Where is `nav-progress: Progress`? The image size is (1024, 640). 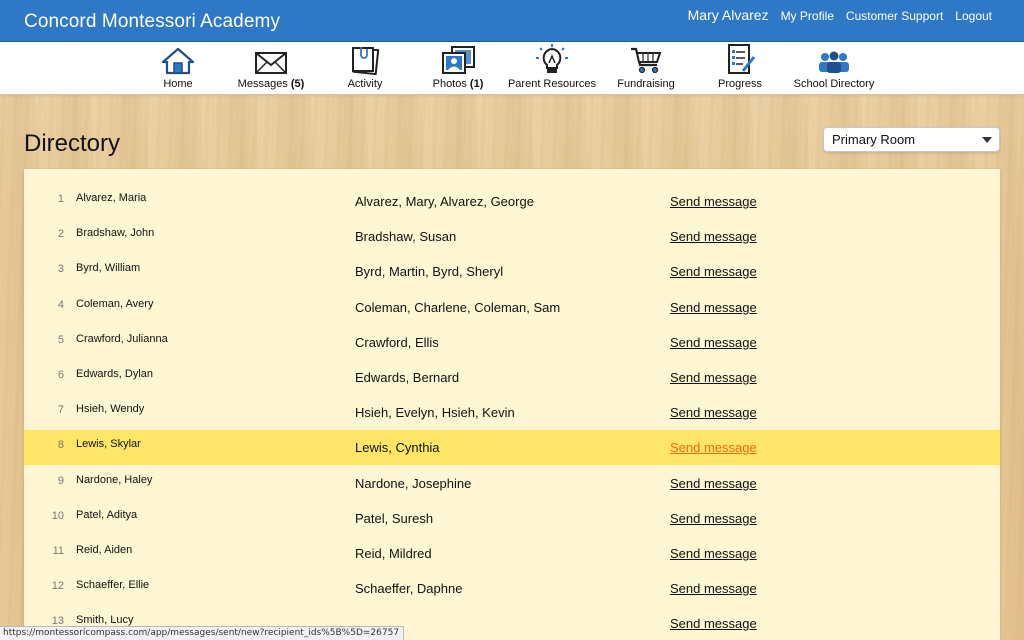
nav-progress: Progress is located at coordinates (740, 68).